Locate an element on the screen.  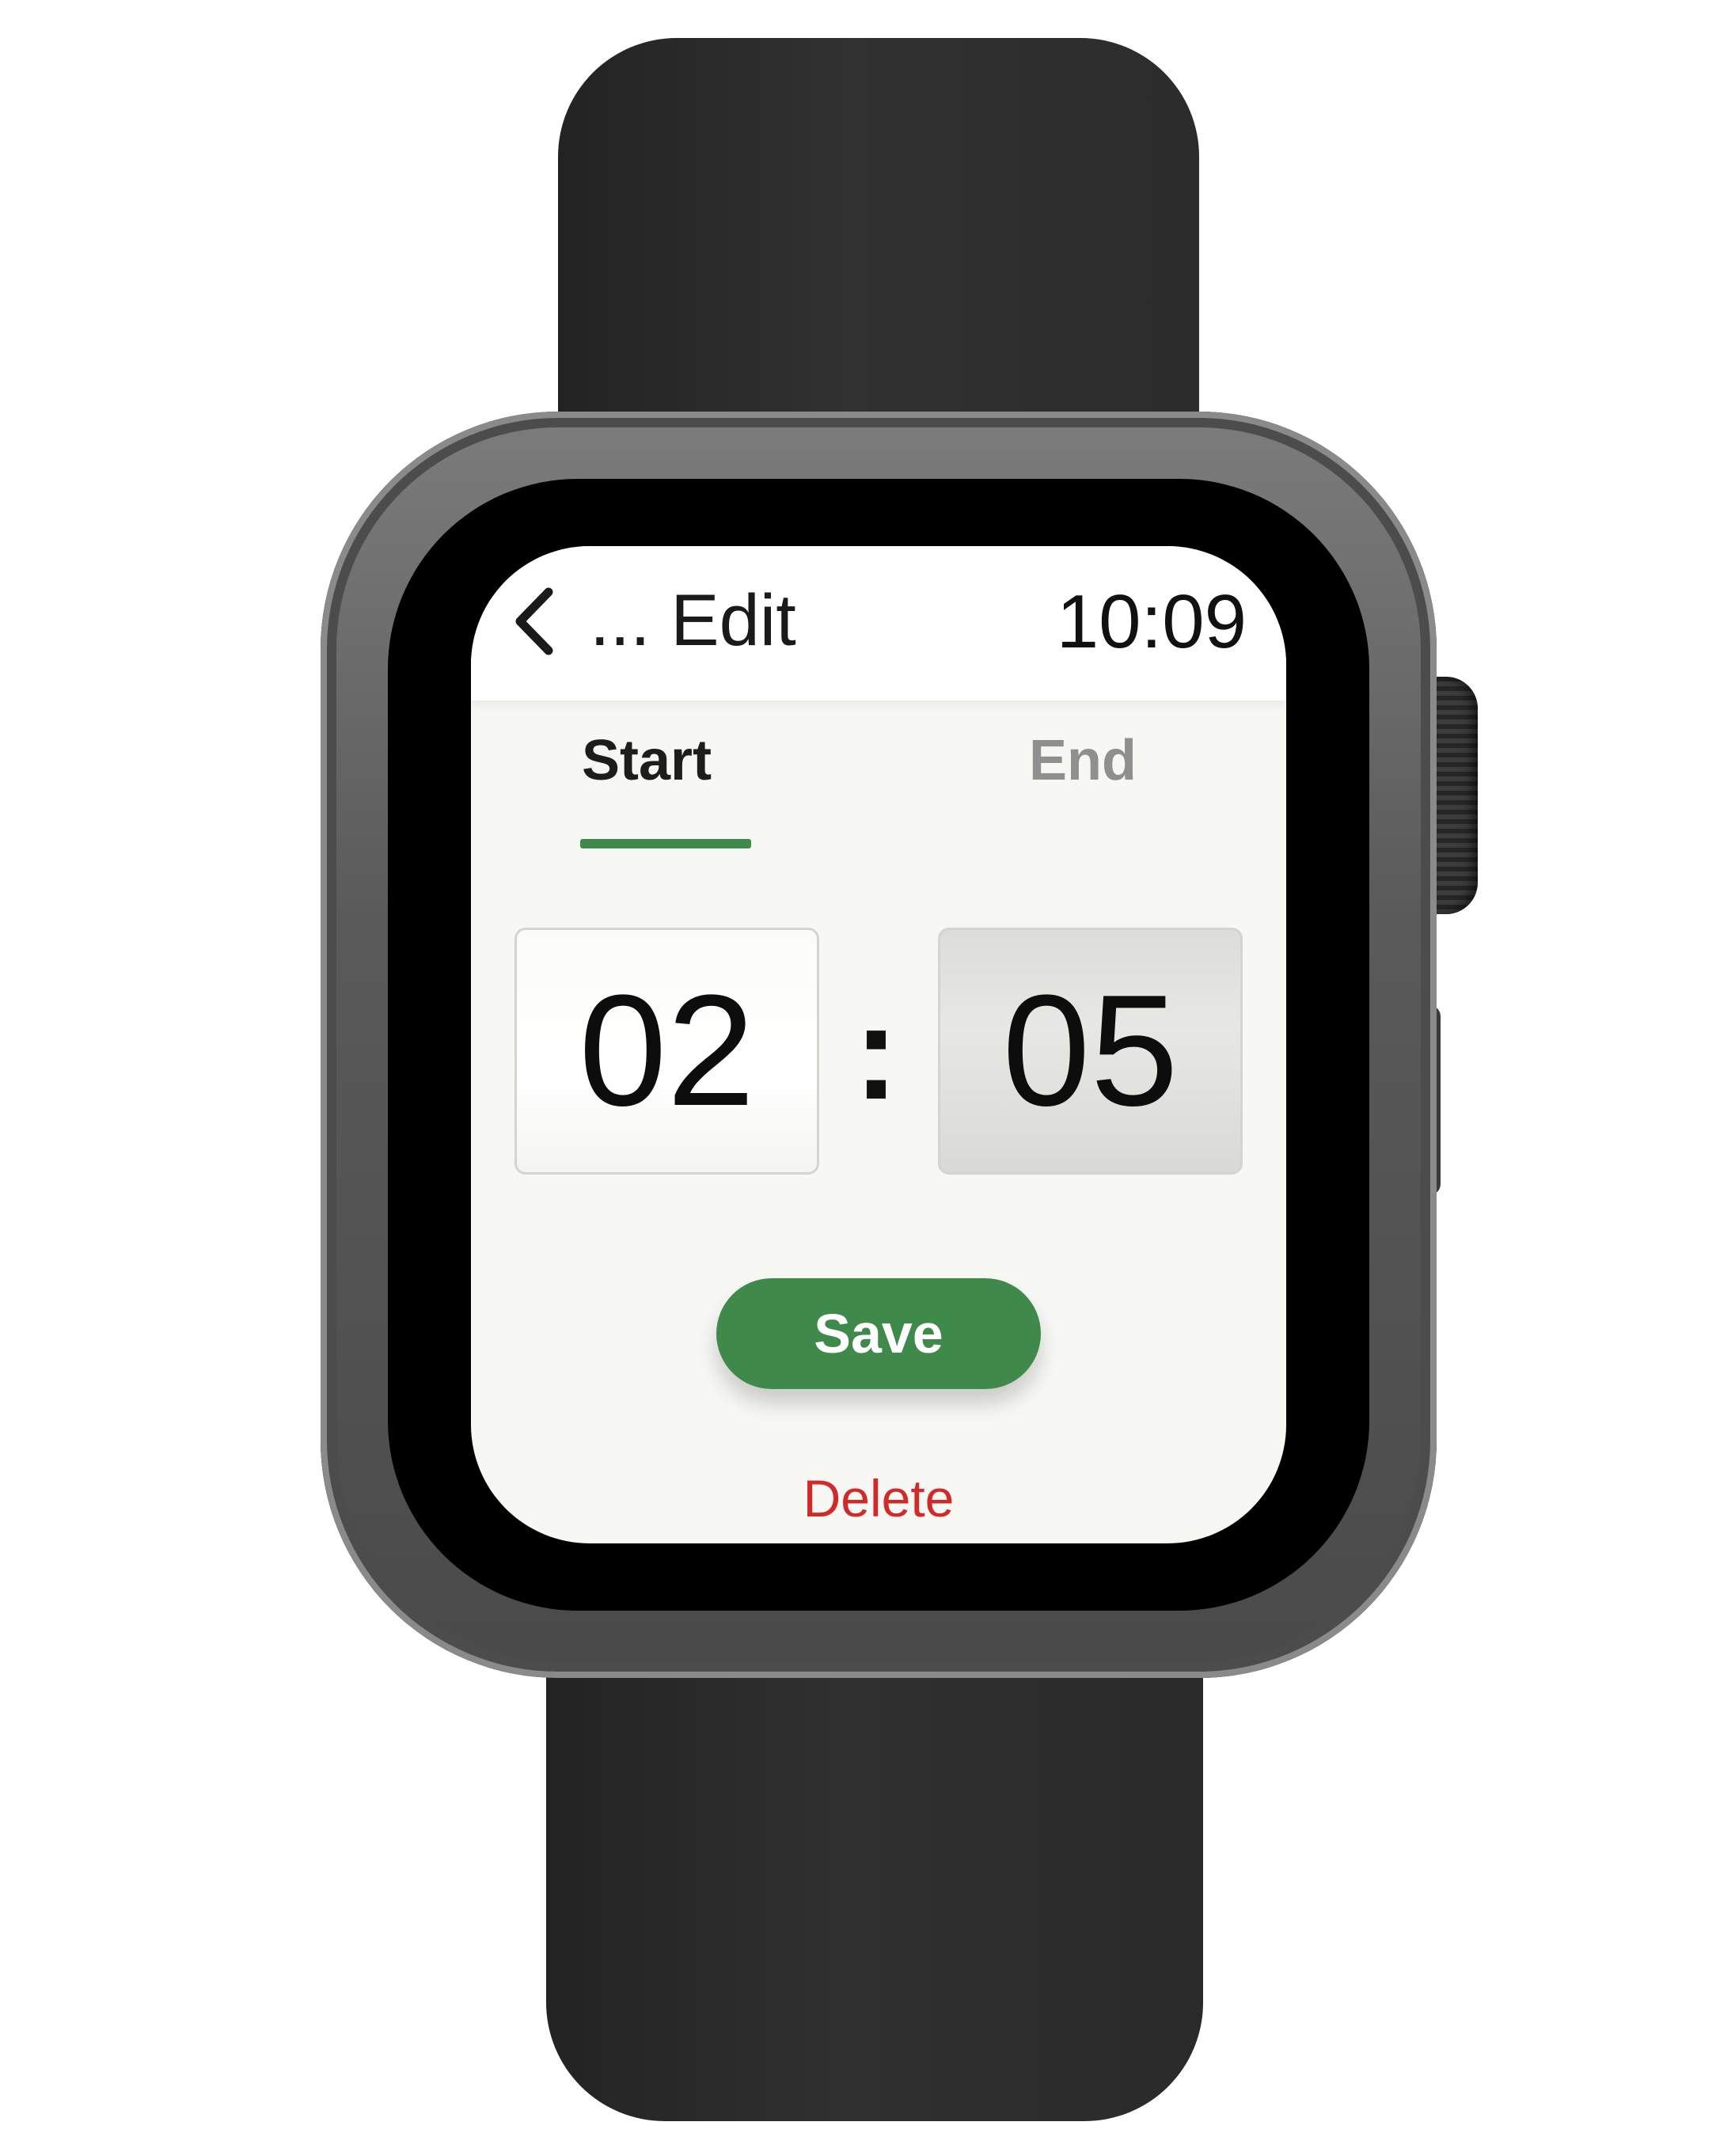
nav-header: ... Edit 10:09 is located at coordinates (878, 623).